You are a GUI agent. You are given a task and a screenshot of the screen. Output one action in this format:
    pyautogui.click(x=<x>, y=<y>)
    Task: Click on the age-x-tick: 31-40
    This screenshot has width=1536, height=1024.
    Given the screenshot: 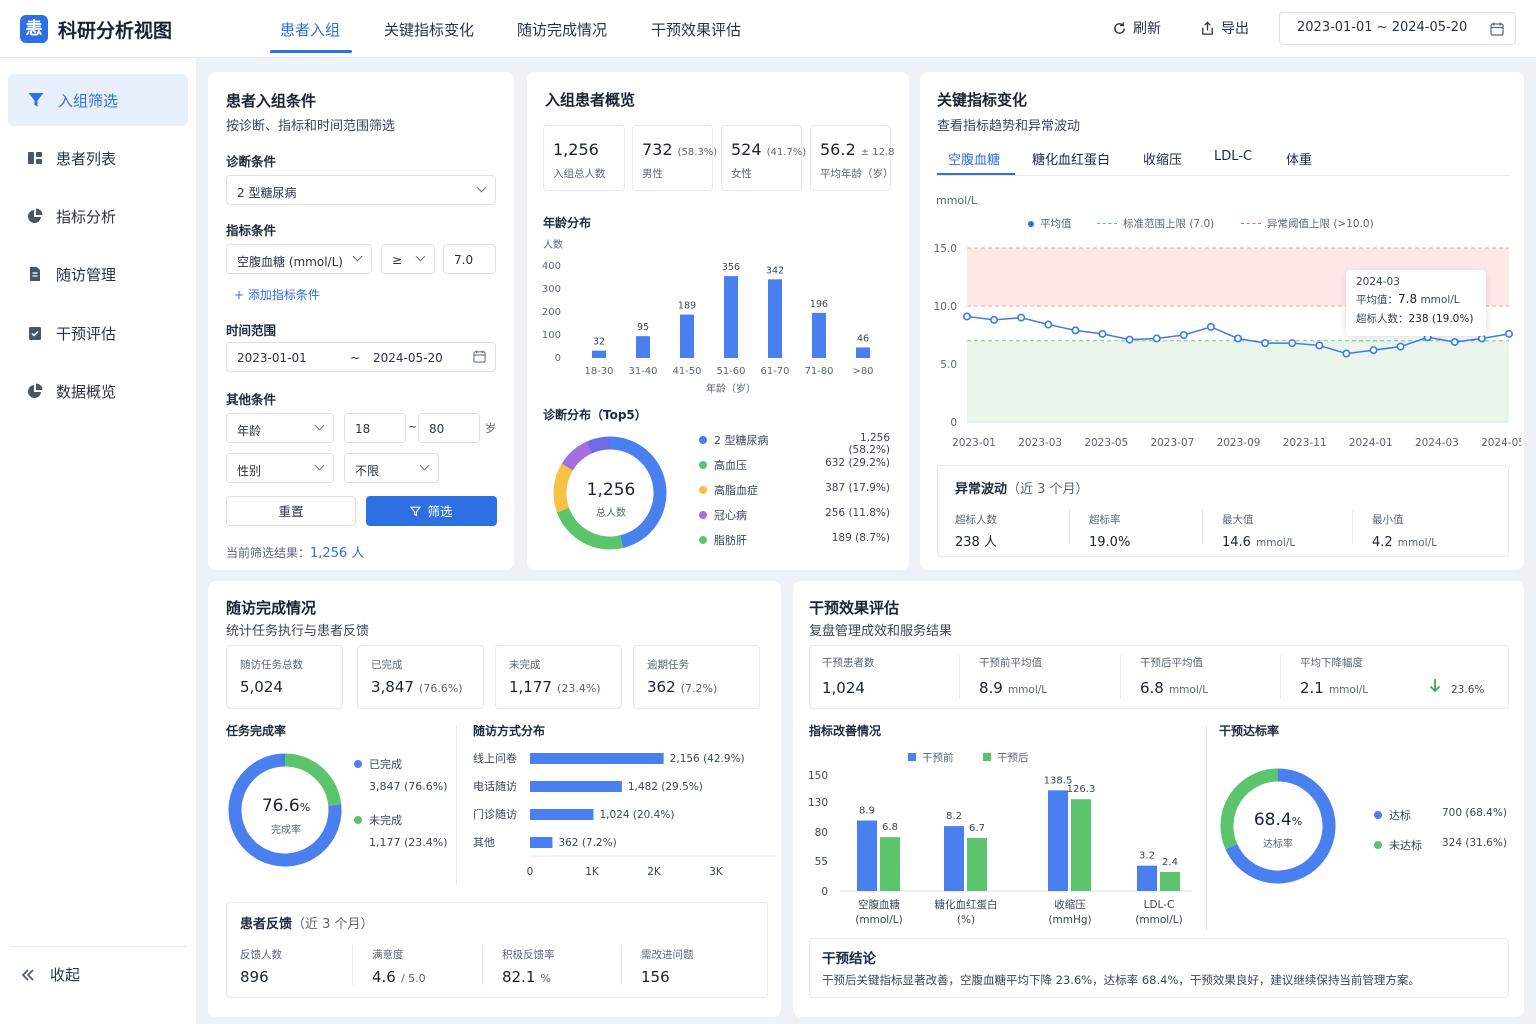 What is the action you would take?
    pyautogui.click(x=642, y=371)
    